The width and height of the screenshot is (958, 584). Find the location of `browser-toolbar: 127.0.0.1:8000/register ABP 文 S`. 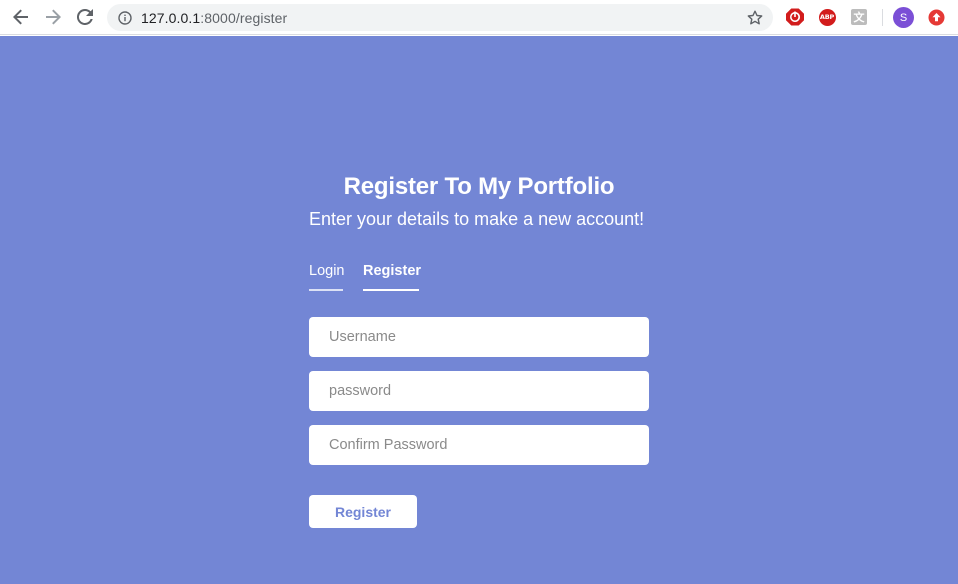

browser-toolbar: 127.0.0.1:8000/register ABP 文 S is located at coordinates (479, 17).